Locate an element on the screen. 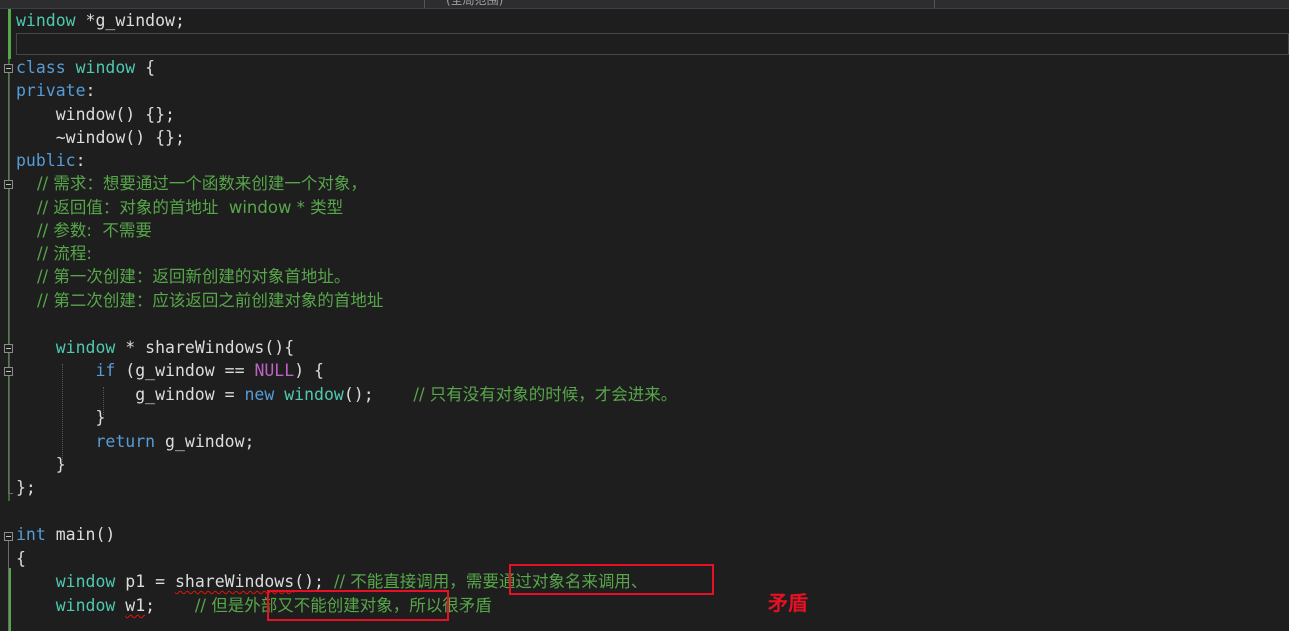 The height and width of the screenshot is (631, 1289). keyword-token: return is located at coordinates (125, 441).